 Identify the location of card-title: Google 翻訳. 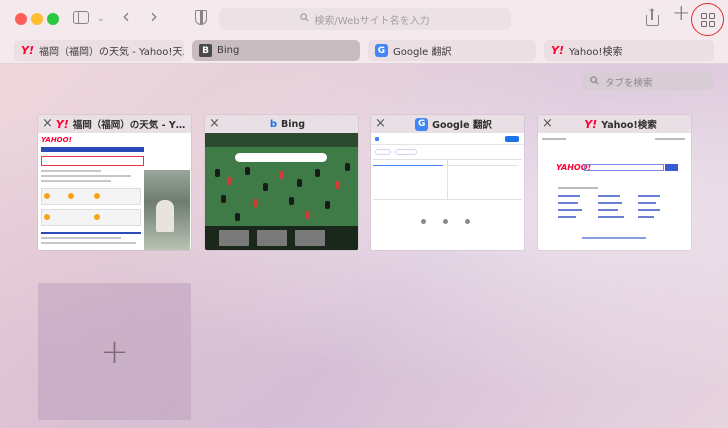
(462, 125).